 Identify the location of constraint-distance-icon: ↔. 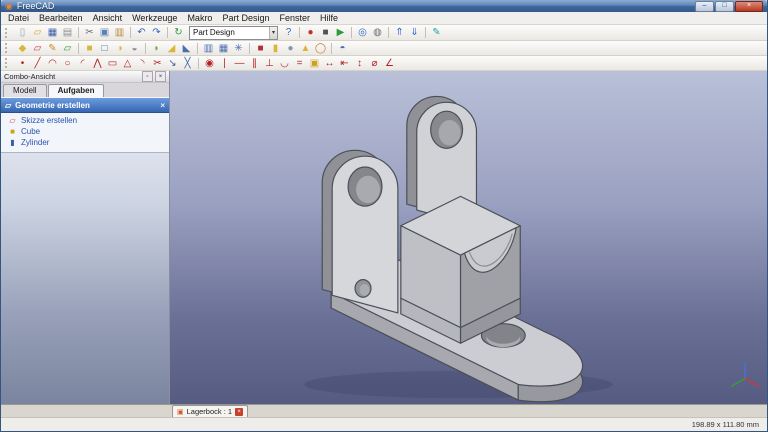
(329, 63).